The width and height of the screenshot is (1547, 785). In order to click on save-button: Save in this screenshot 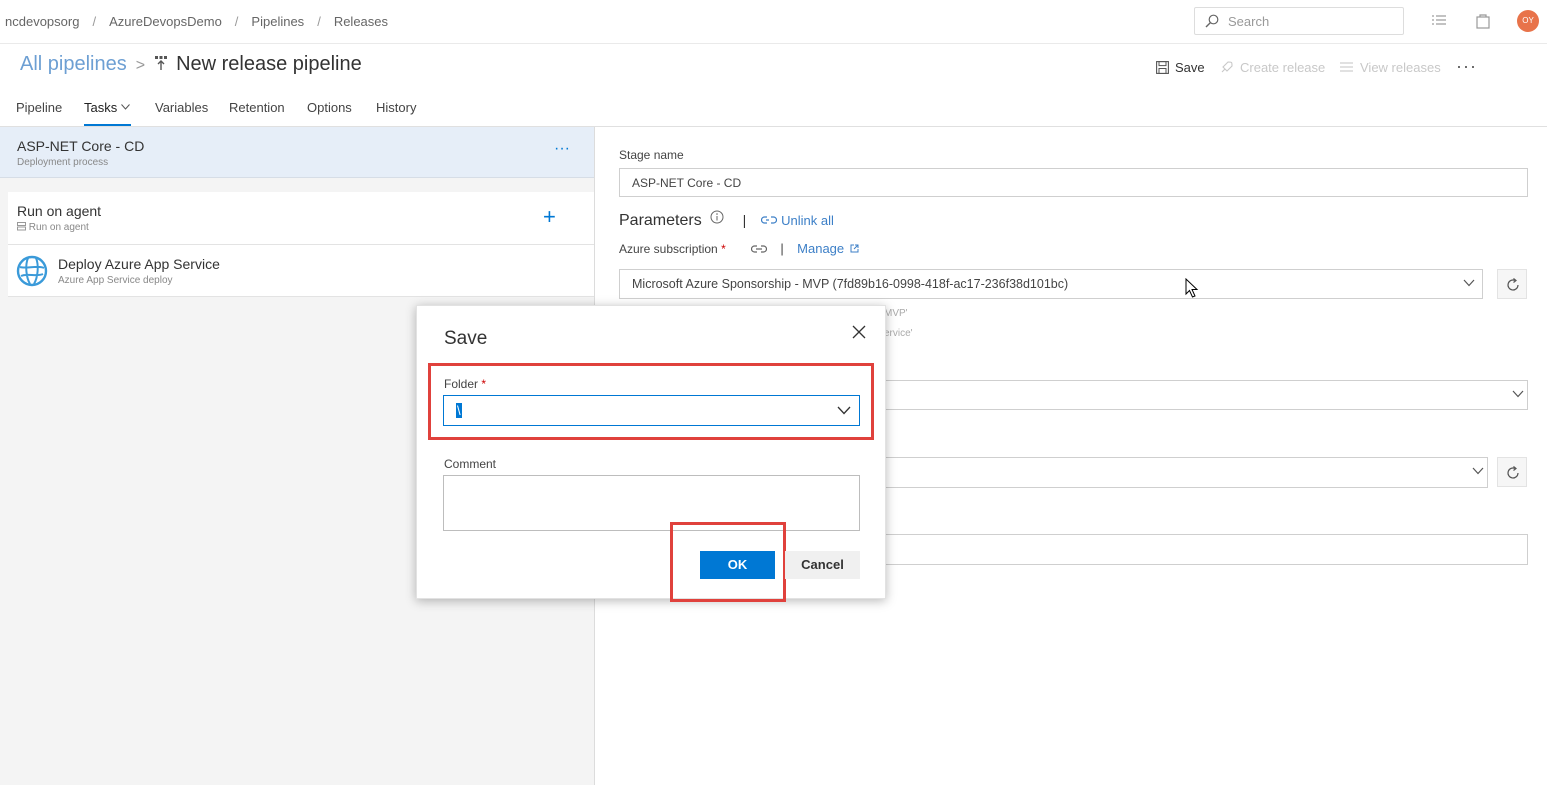, I will do `click(1180, 67)`.